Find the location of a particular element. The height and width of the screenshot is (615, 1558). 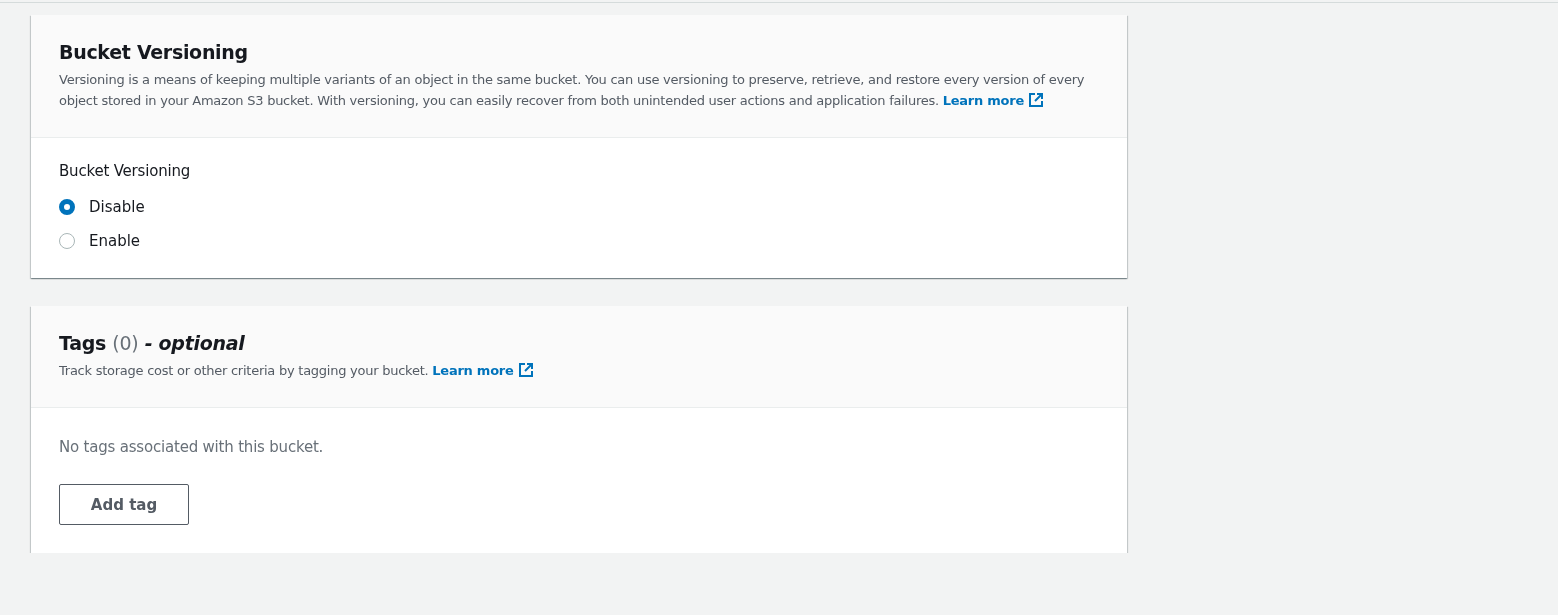

radio-option: Enable is located at coordinates (579, 241).